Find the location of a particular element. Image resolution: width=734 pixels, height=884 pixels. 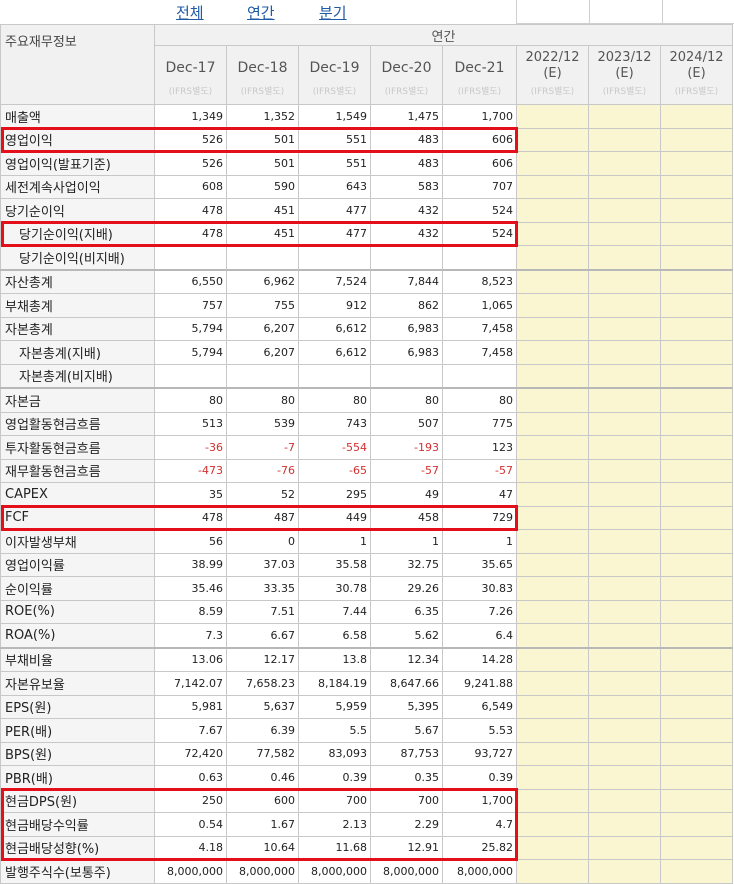

row-label: 부채총계 is located at coordinates (77, 305).